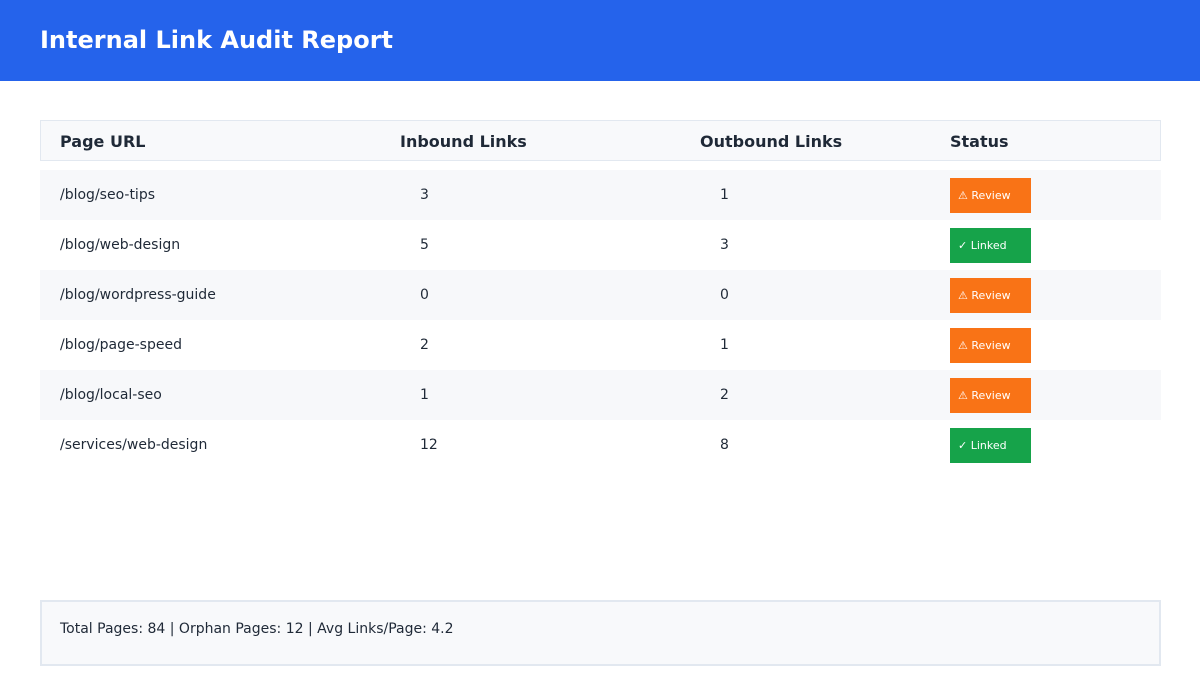 Image resolution: width=1200 pixels, height=675 pixels. I want to click on page-title: Internal Link Audit Report, so click(217, 40).